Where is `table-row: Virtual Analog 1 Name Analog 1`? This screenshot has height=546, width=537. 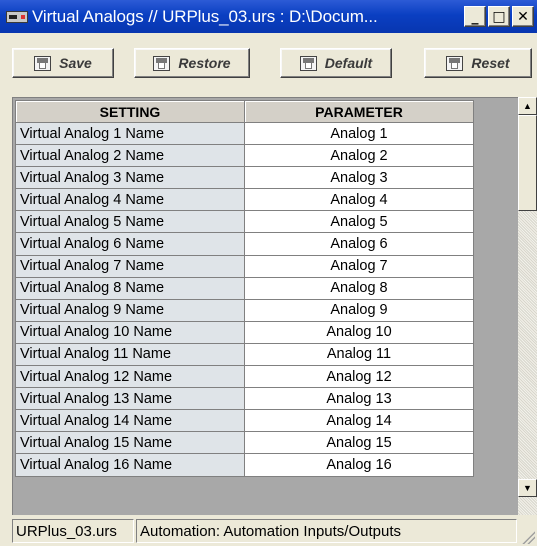
table-row: Virtual Analog 1 Name Analog 1 is located at coordinates (244, 133).